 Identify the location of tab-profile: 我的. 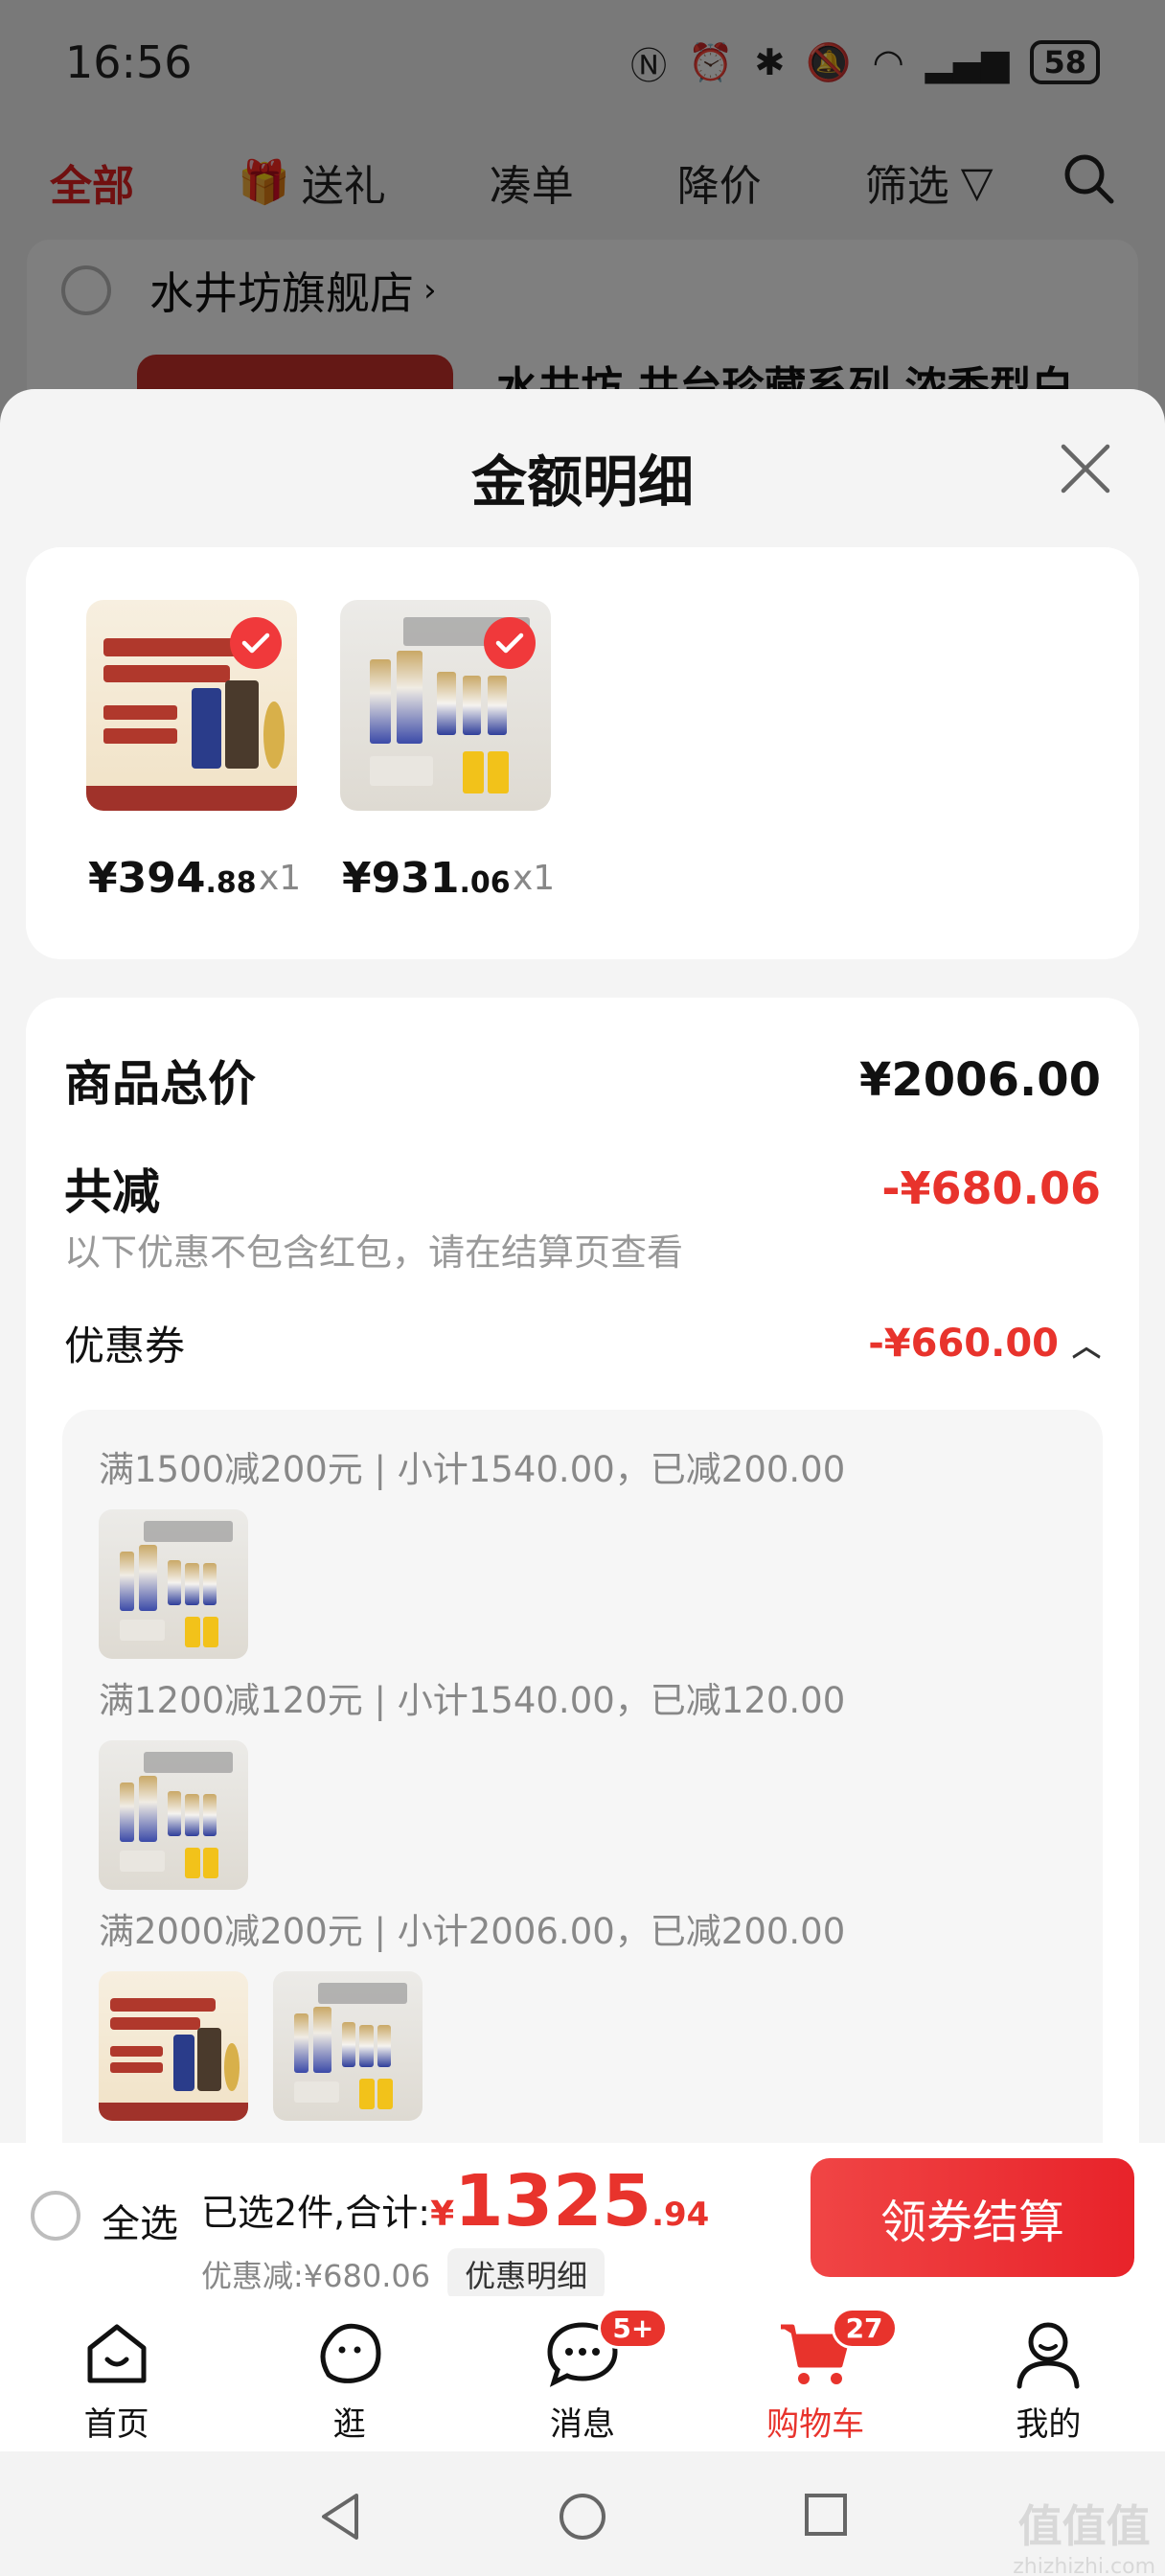
(1049, 2373).